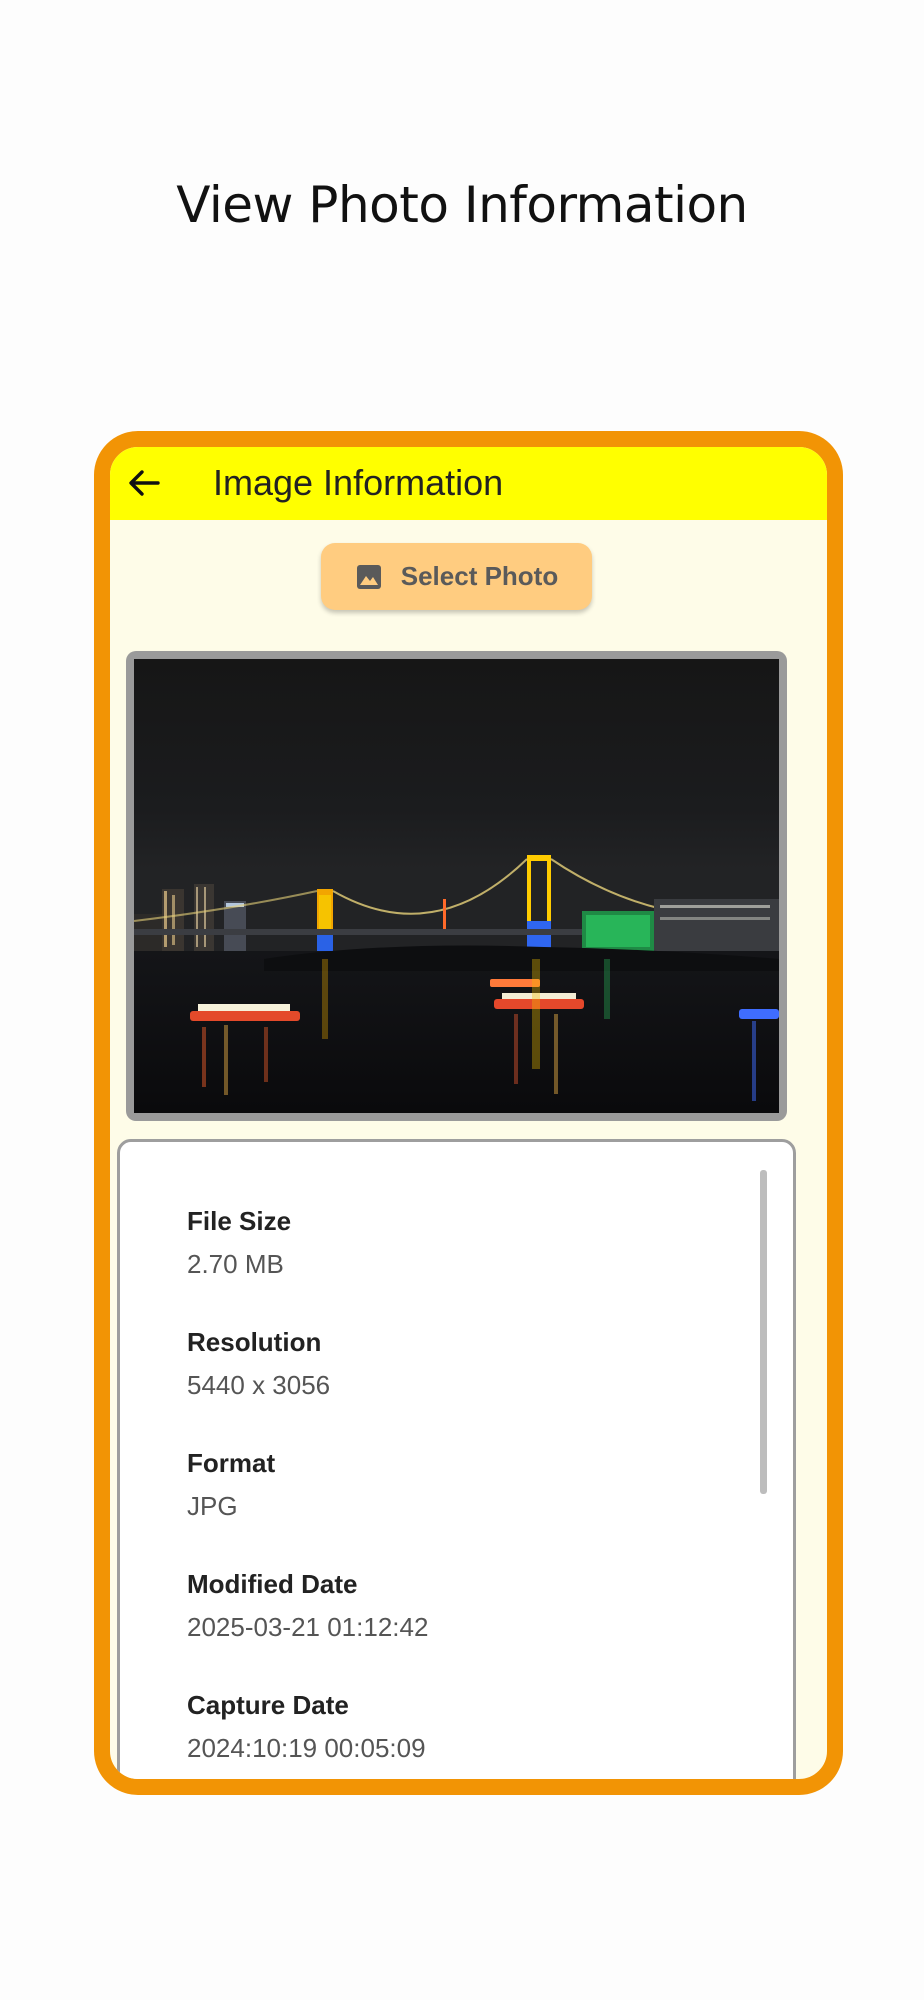 Image resolution: width=924 pixels, height=2000 pixels. I want to click on info-item-resolution: Resolution 5440 x 3056, so click(307, 1387).